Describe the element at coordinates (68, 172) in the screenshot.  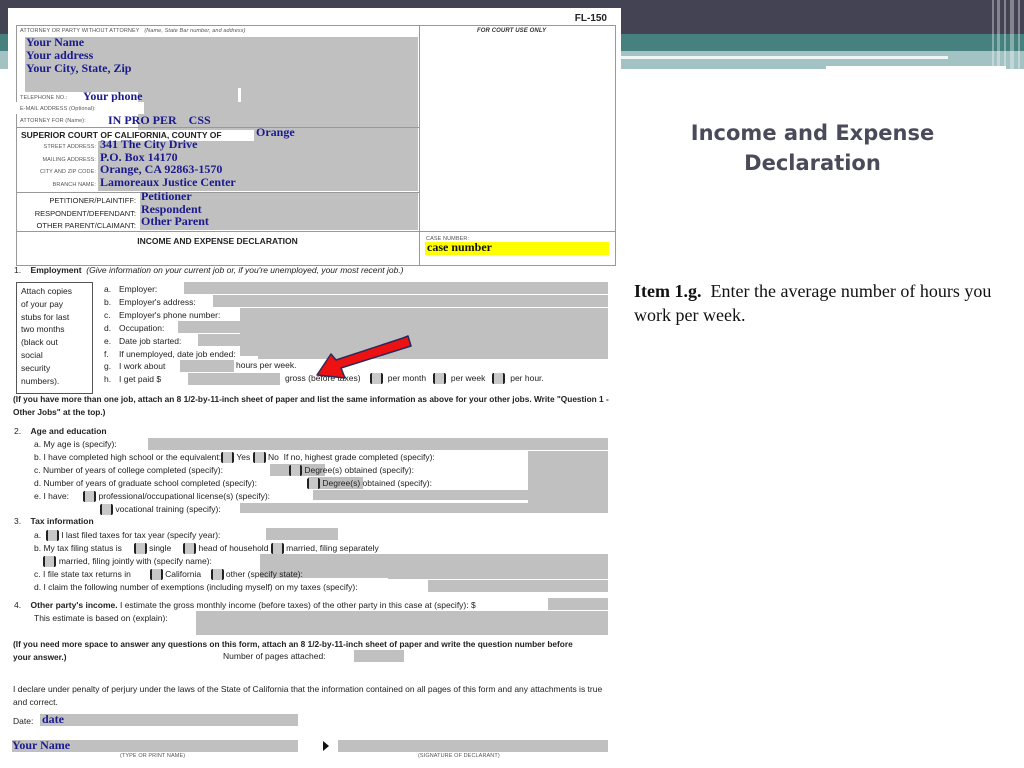
I see `city-zip-label: CITY AND ZIP CODE:` at that location.